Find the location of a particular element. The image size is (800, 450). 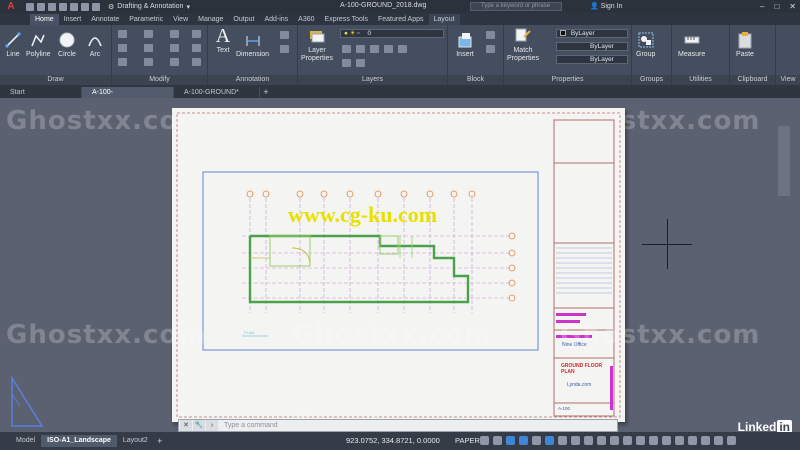

layer-dropdown: ● ☀ ▫ 0 is located at coordinates (392, 33).